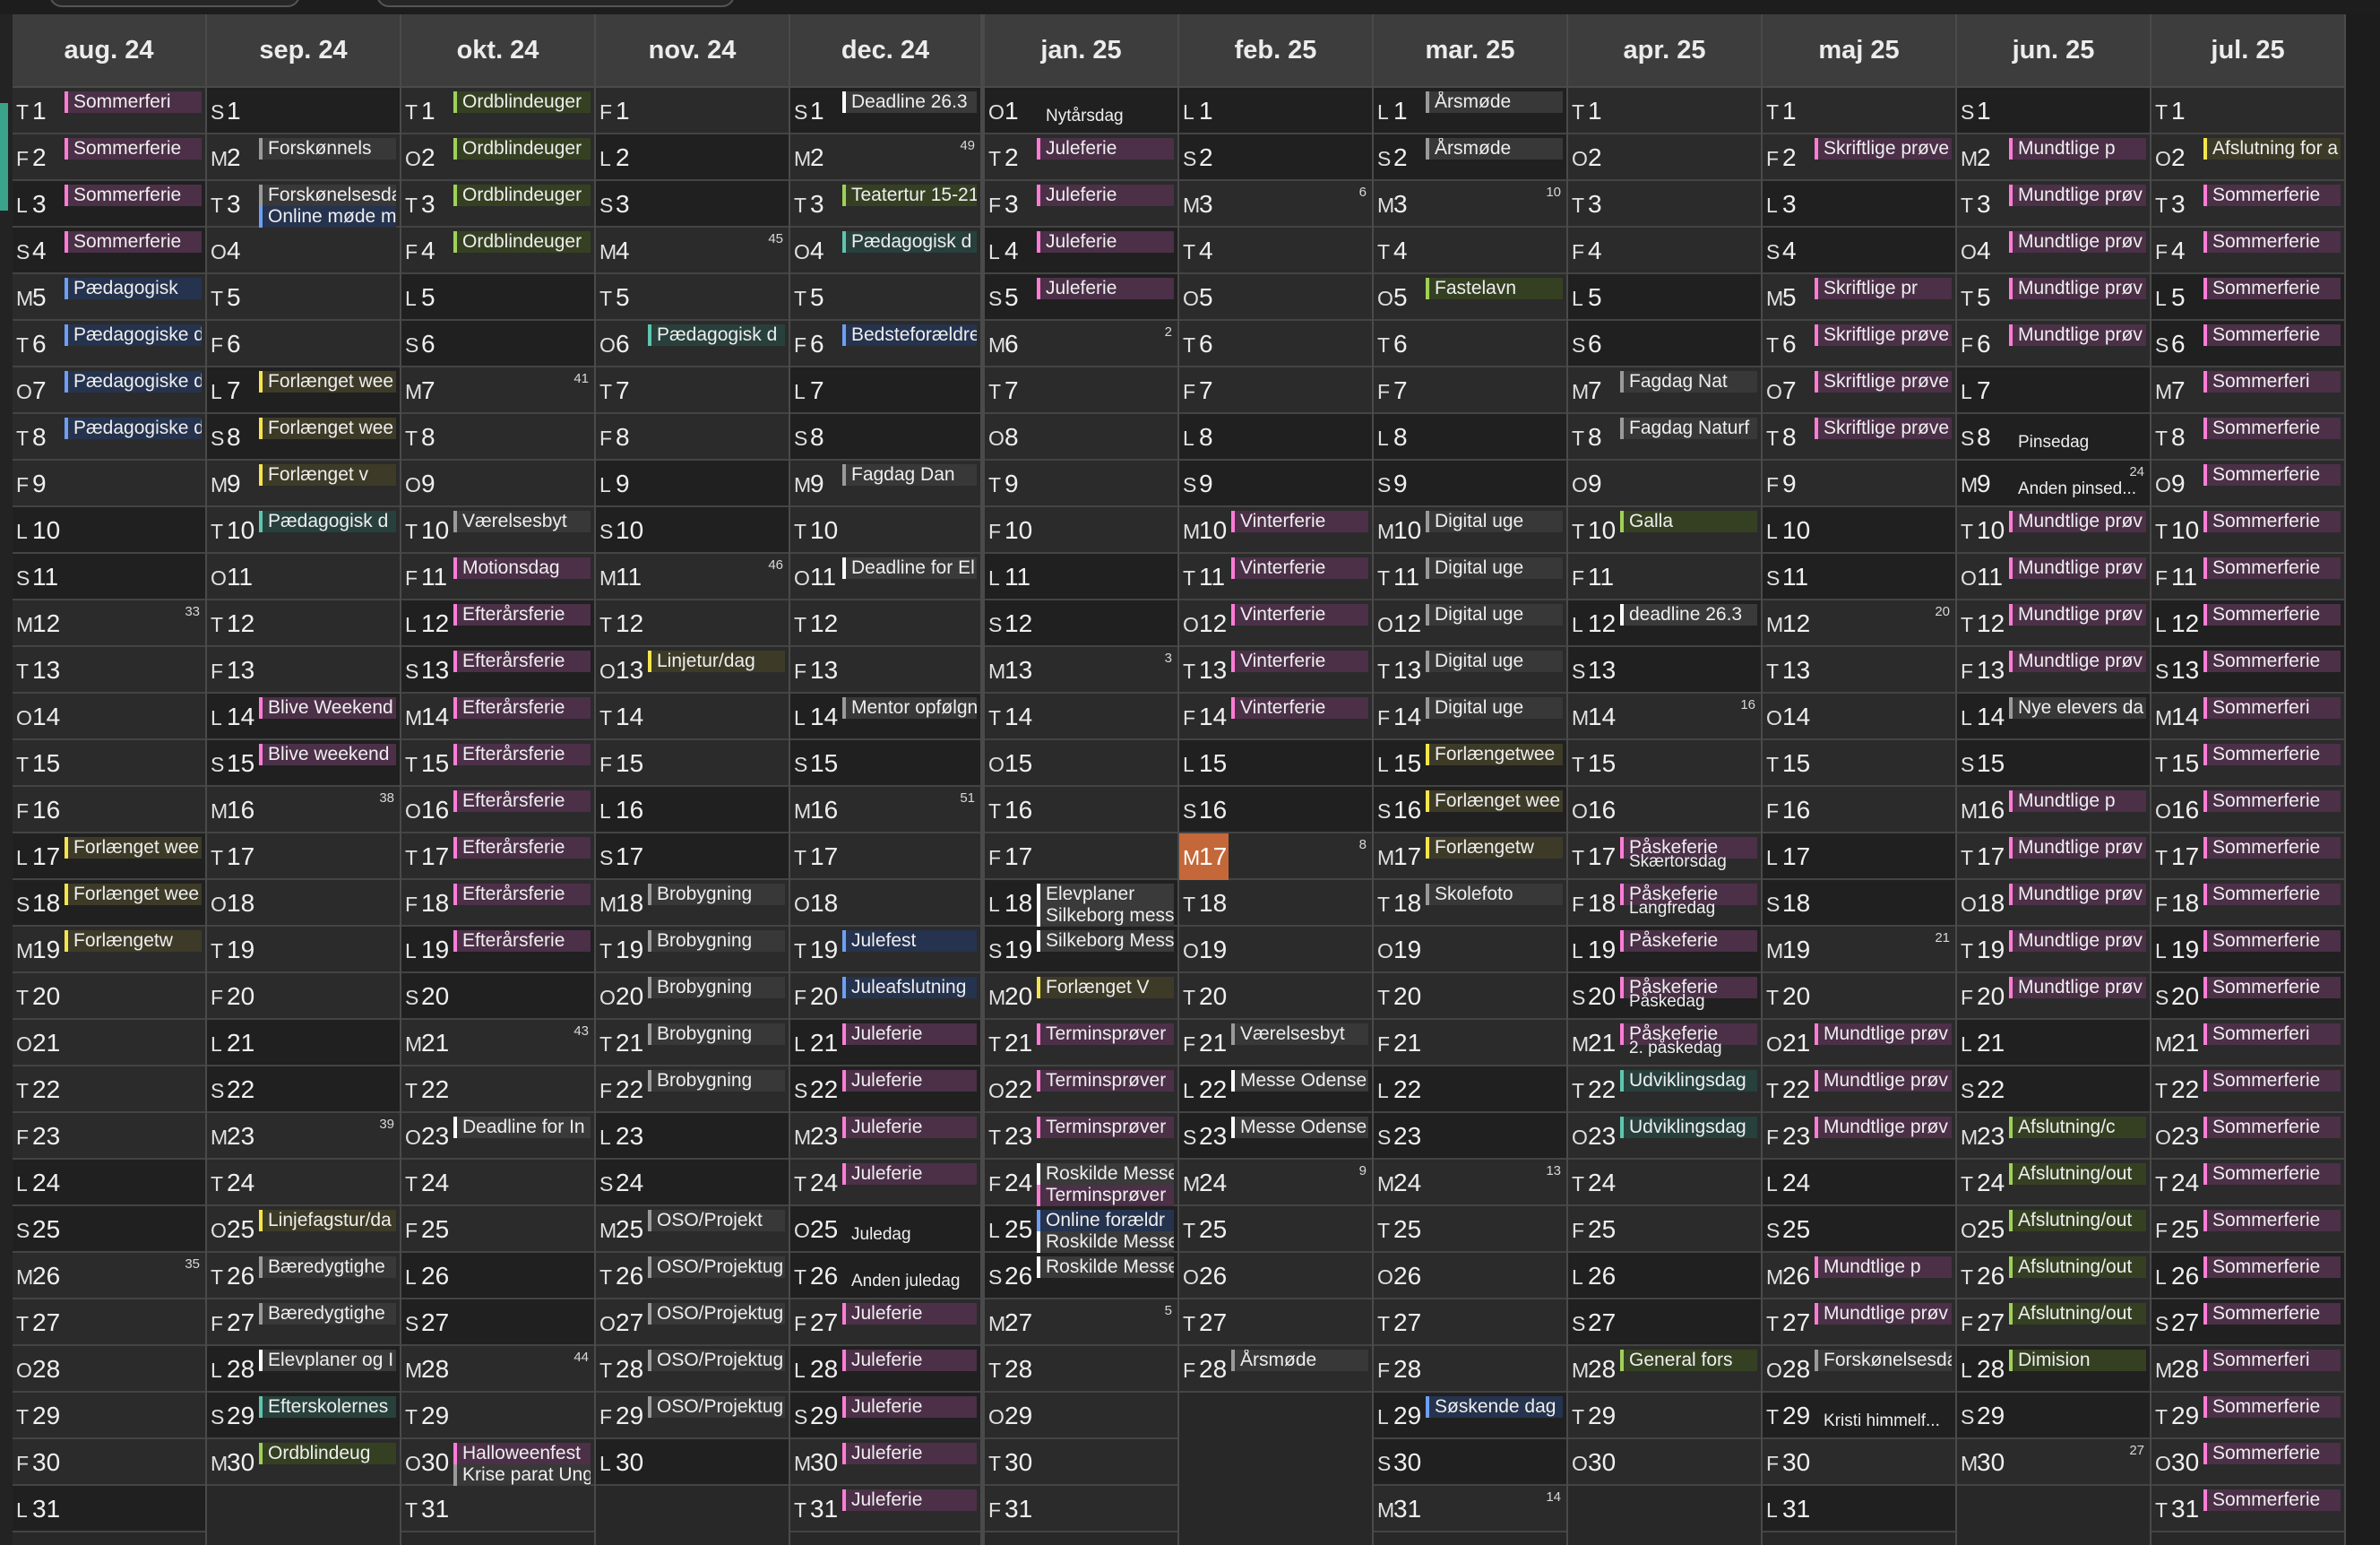 The image size is (2380, 1545). I want to click on day-cell: T 1 Ordblindeuger, so click(497, 111).